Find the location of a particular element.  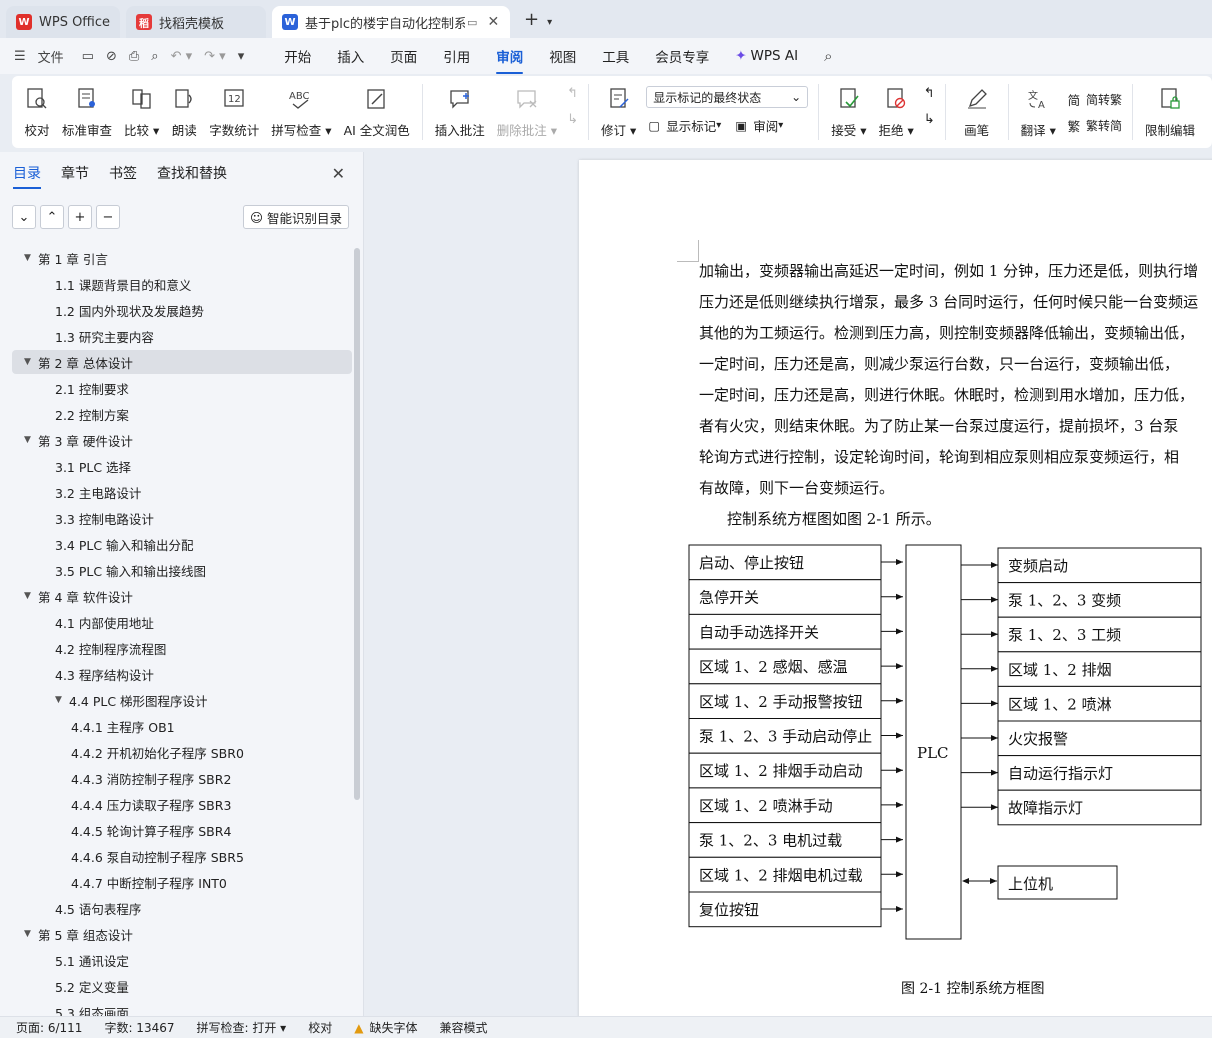

toc-item: 3.4 PLC 输入和输出分配 is located at coordinates (124, 544).